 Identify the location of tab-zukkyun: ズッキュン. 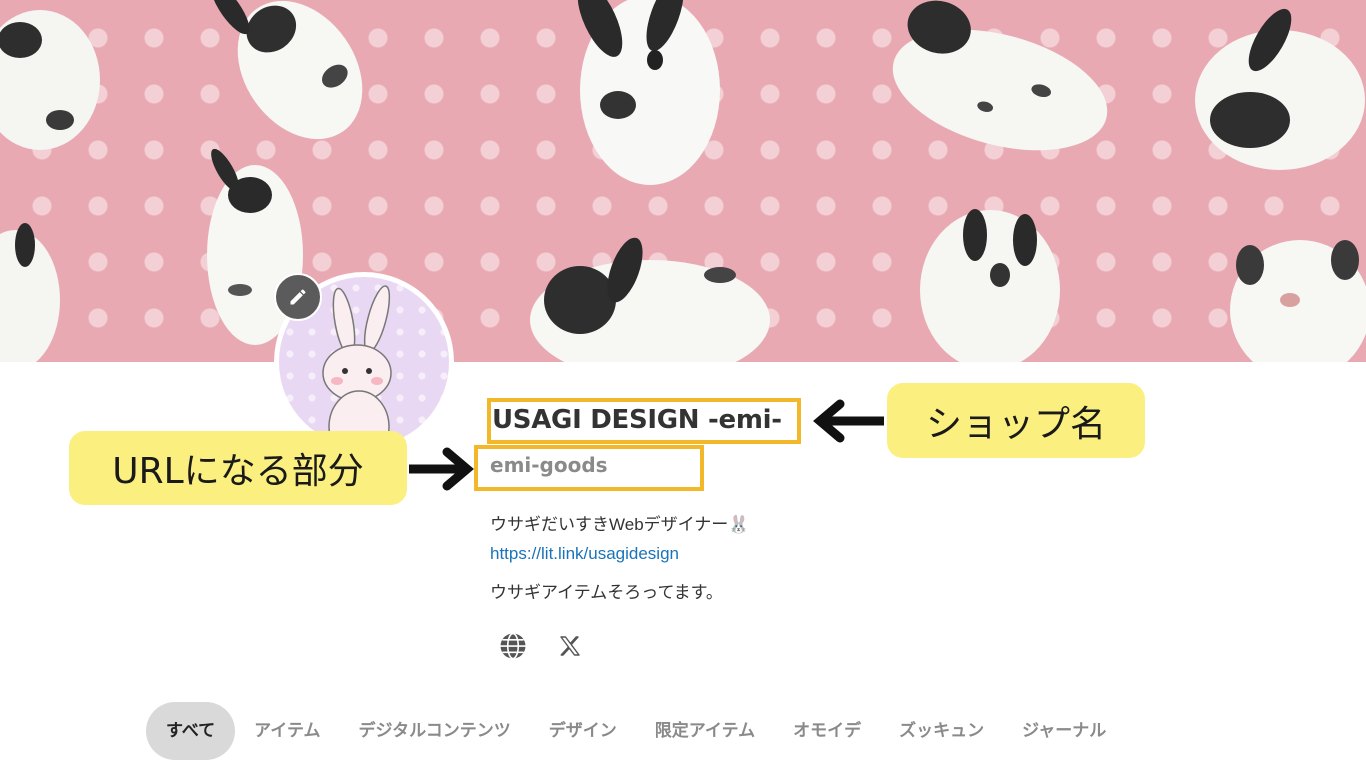
(941, 731).